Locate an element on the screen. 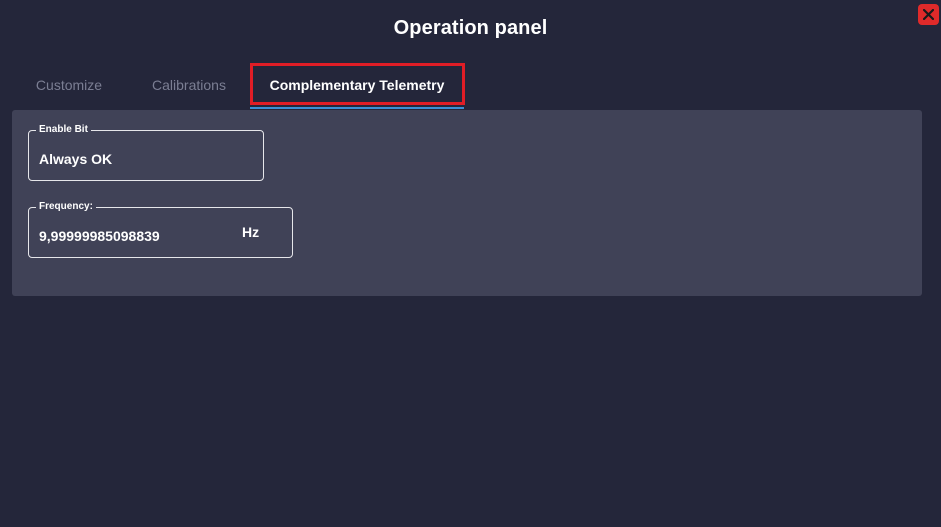 Image resolution: width=941 pixels, height=527 pixels. active-tab-indicator is located at coordinates (357, 108).